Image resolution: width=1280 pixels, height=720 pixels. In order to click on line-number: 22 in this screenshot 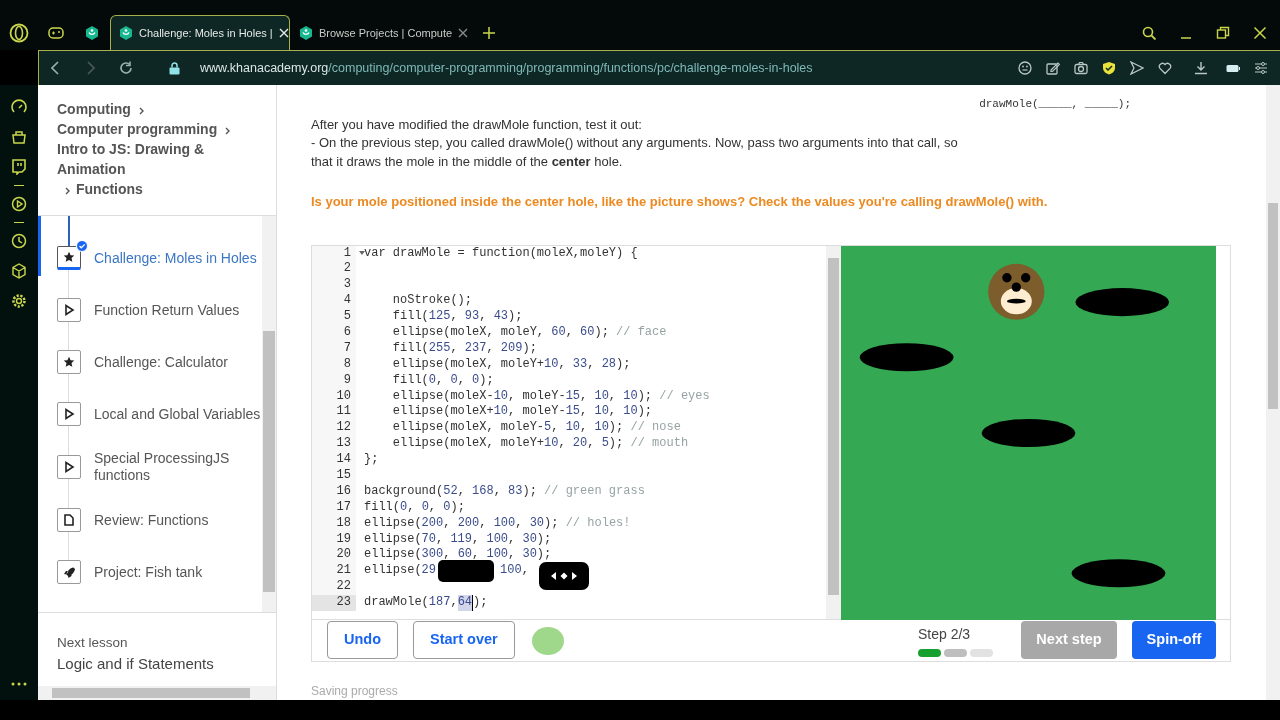, I will do `click(334, 587)`.